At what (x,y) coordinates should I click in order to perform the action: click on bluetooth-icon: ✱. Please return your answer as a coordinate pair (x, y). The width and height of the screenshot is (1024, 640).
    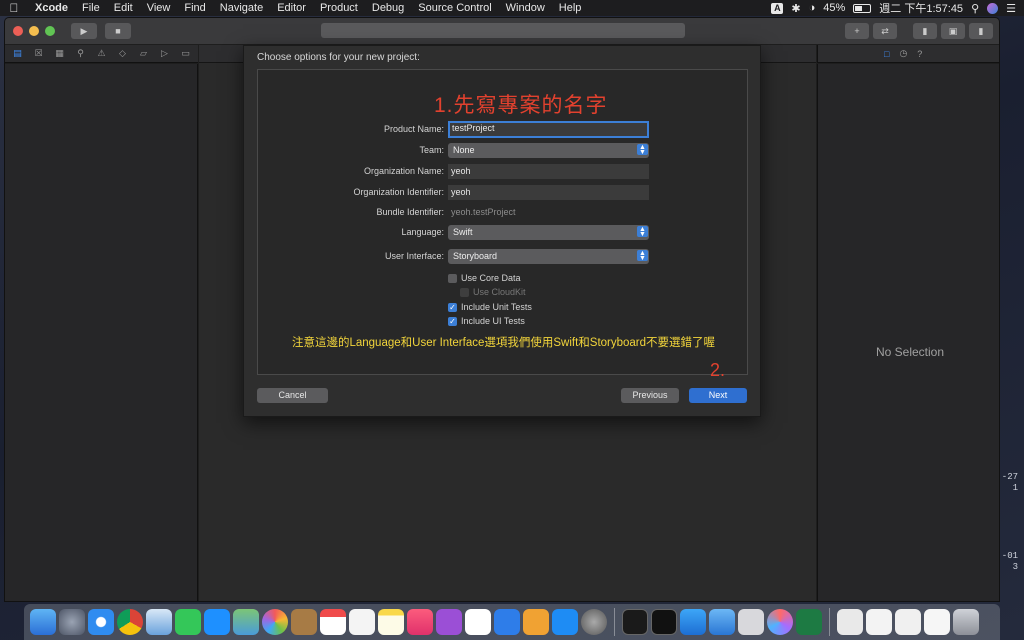
    Looking at the image, I should click on (795, 8).